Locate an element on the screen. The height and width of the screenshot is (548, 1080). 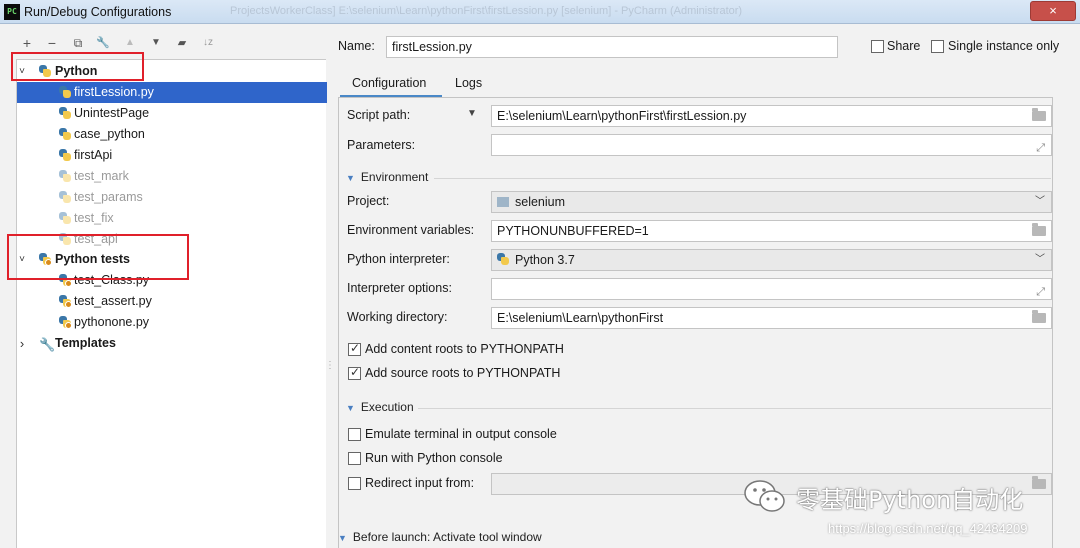
tree-item-test-fix: test_fix is located at coordinates (172, 218).